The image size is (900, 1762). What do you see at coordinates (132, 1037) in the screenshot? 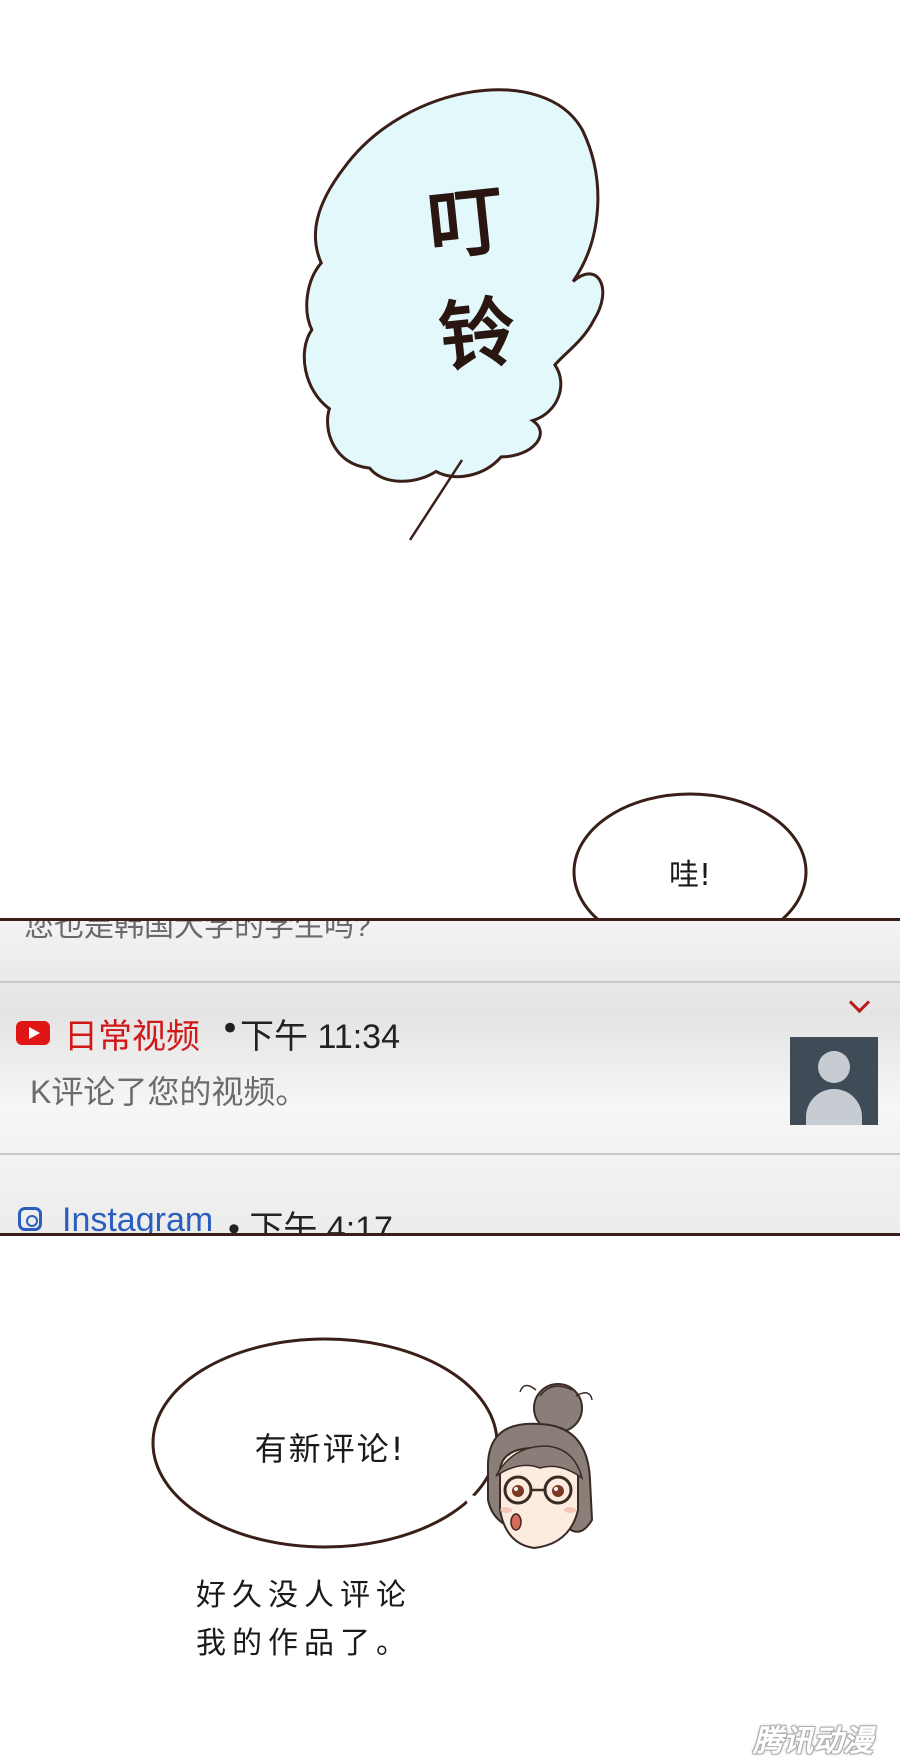
I see `app-name: 日常视频` at bounding box center [132, 1037].